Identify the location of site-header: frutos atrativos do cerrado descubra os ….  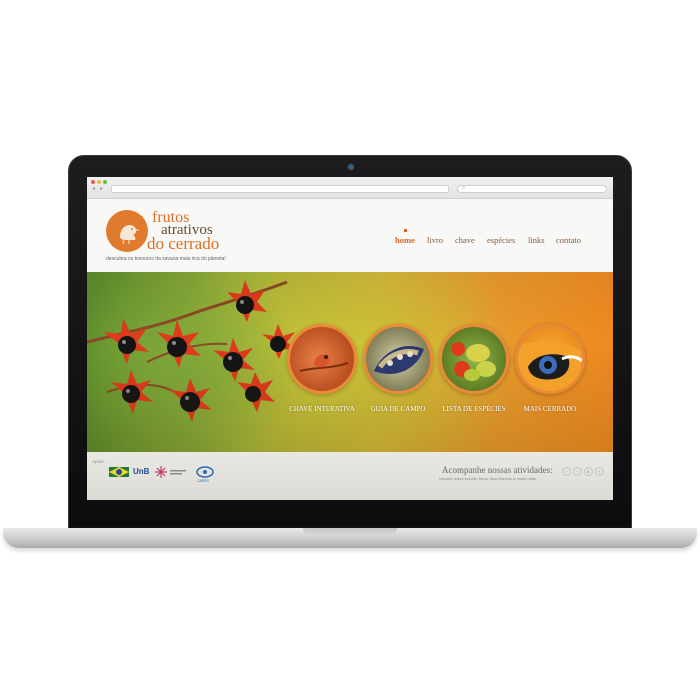
(350, 235).